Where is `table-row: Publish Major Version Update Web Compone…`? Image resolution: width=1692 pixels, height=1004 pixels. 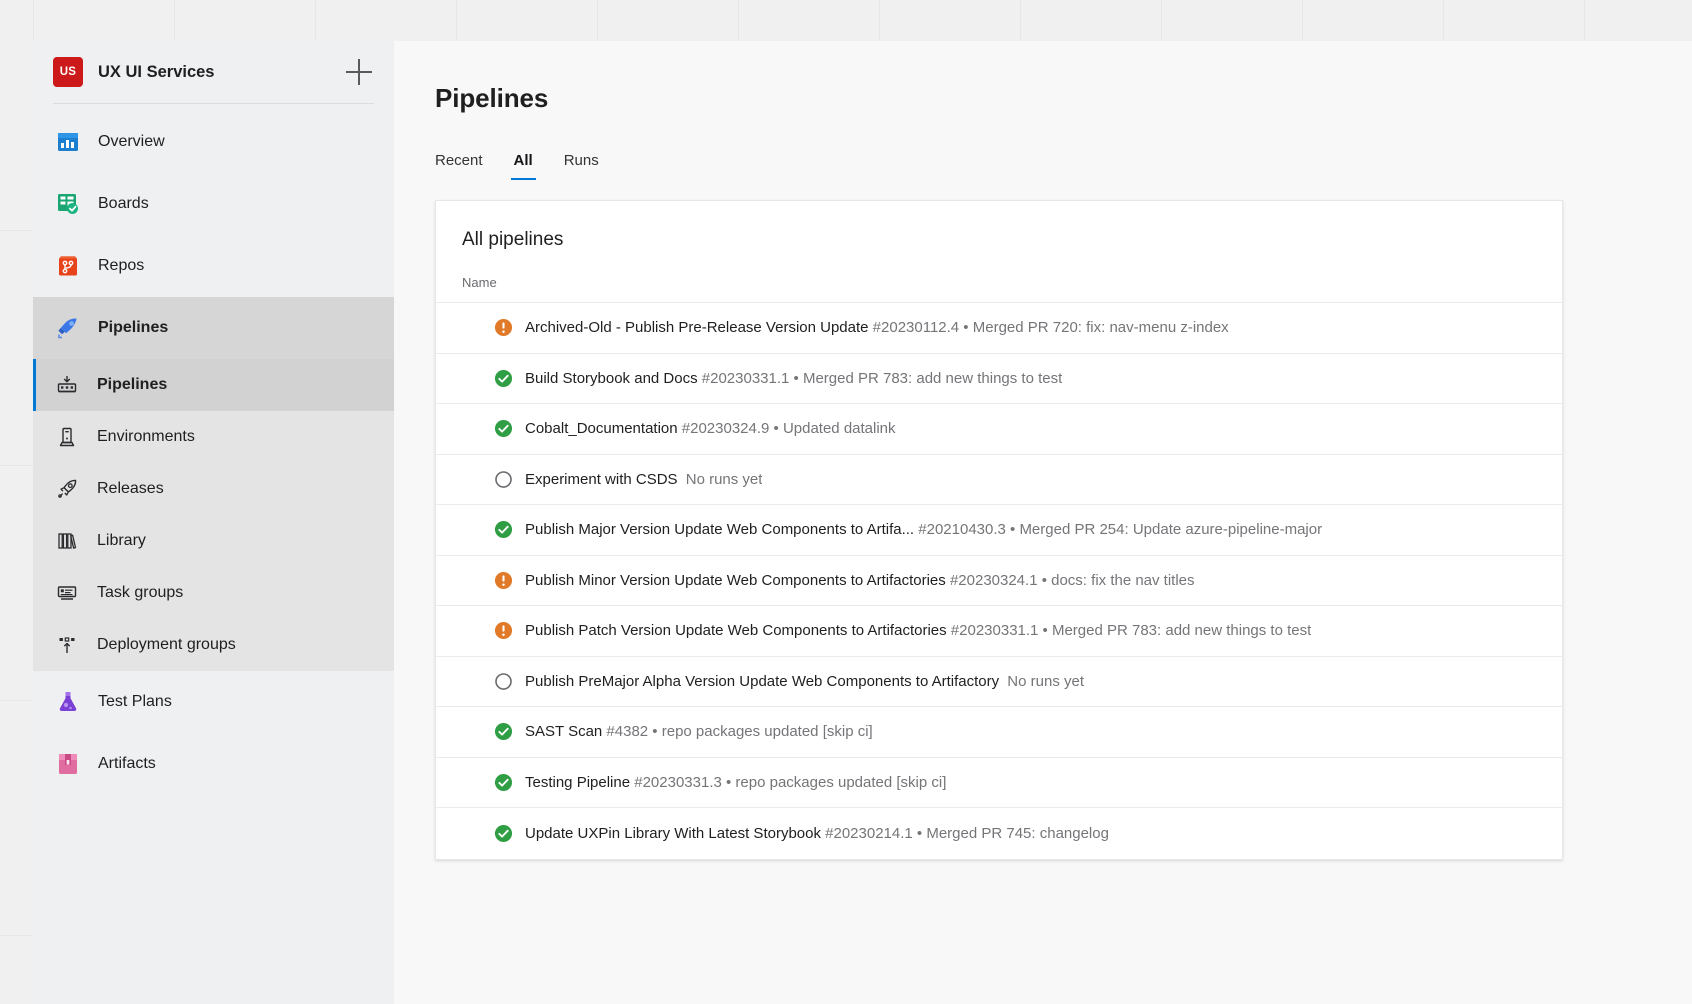
table-row: Publish Major Version Update Web Compone… is located at coordinates (999, 530).